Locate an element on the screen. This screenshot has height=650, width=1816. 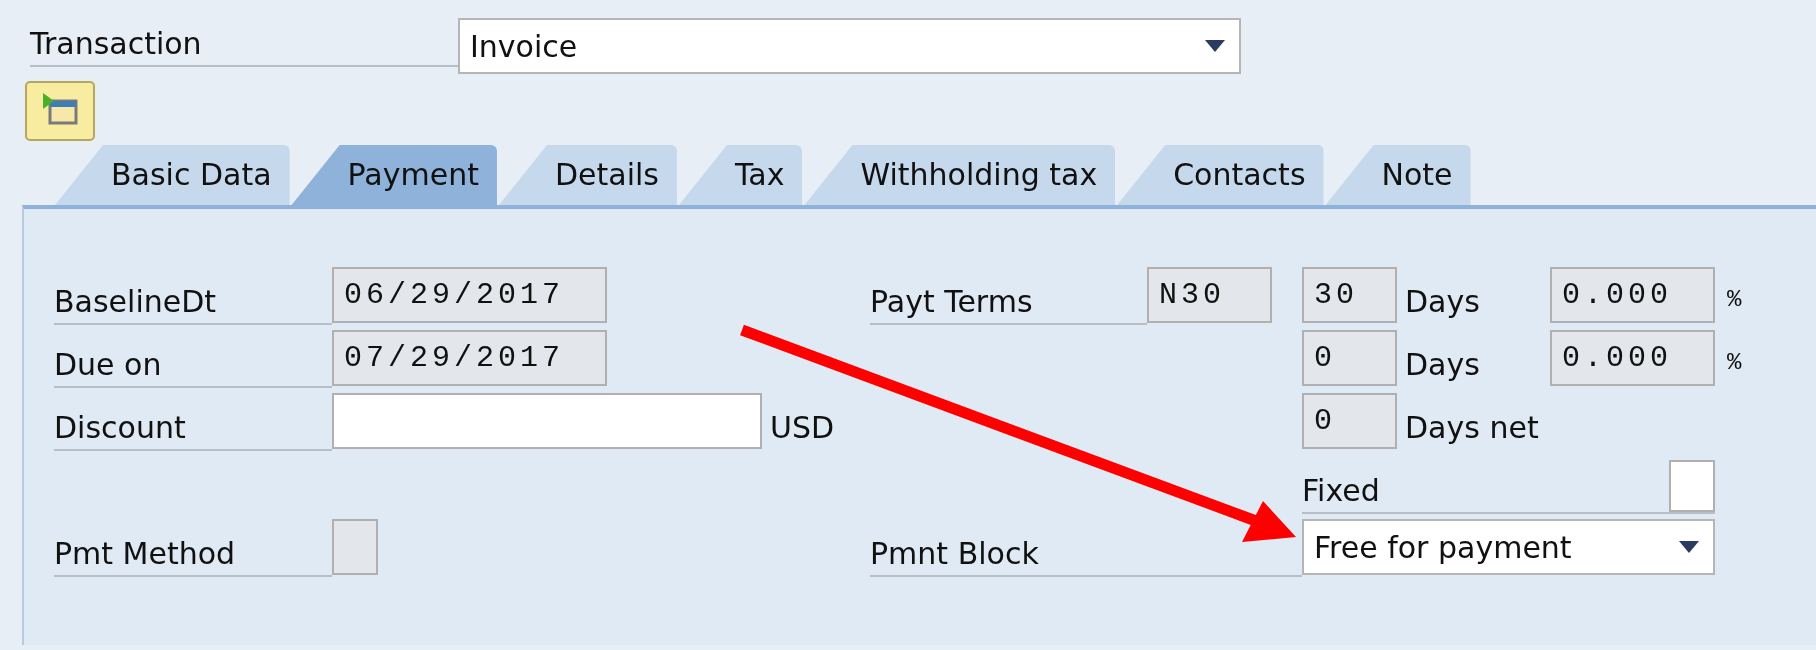
terms-field: N30 is located at coordinates (1209, 295).